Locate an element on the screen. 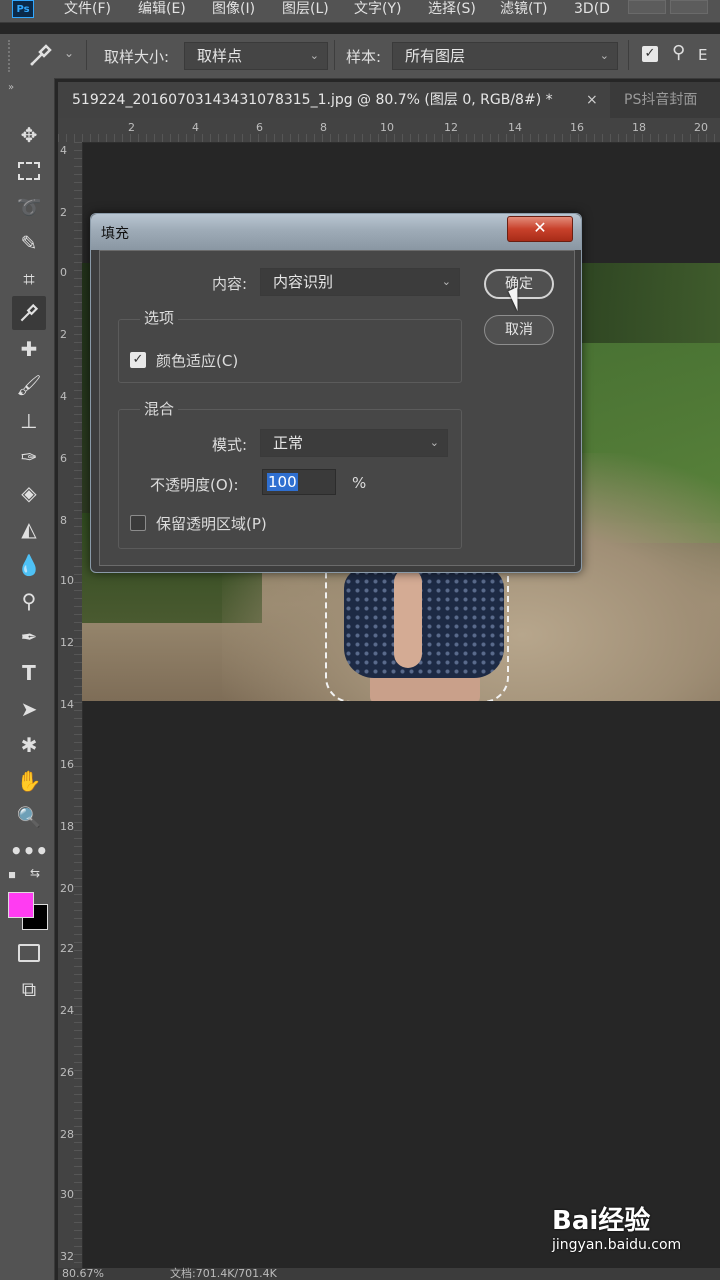 This screenshot has height=1280, width=720. zoom-icon: 🔍 is located at coordinates (29, 817).